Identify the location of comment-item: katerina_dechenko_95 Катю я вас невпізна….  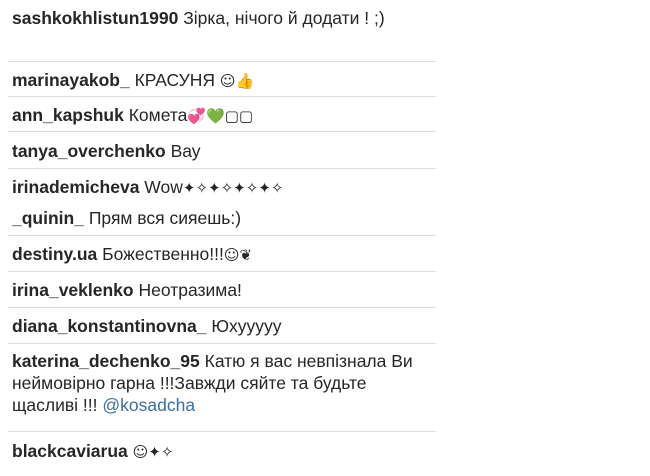
(222, 383).